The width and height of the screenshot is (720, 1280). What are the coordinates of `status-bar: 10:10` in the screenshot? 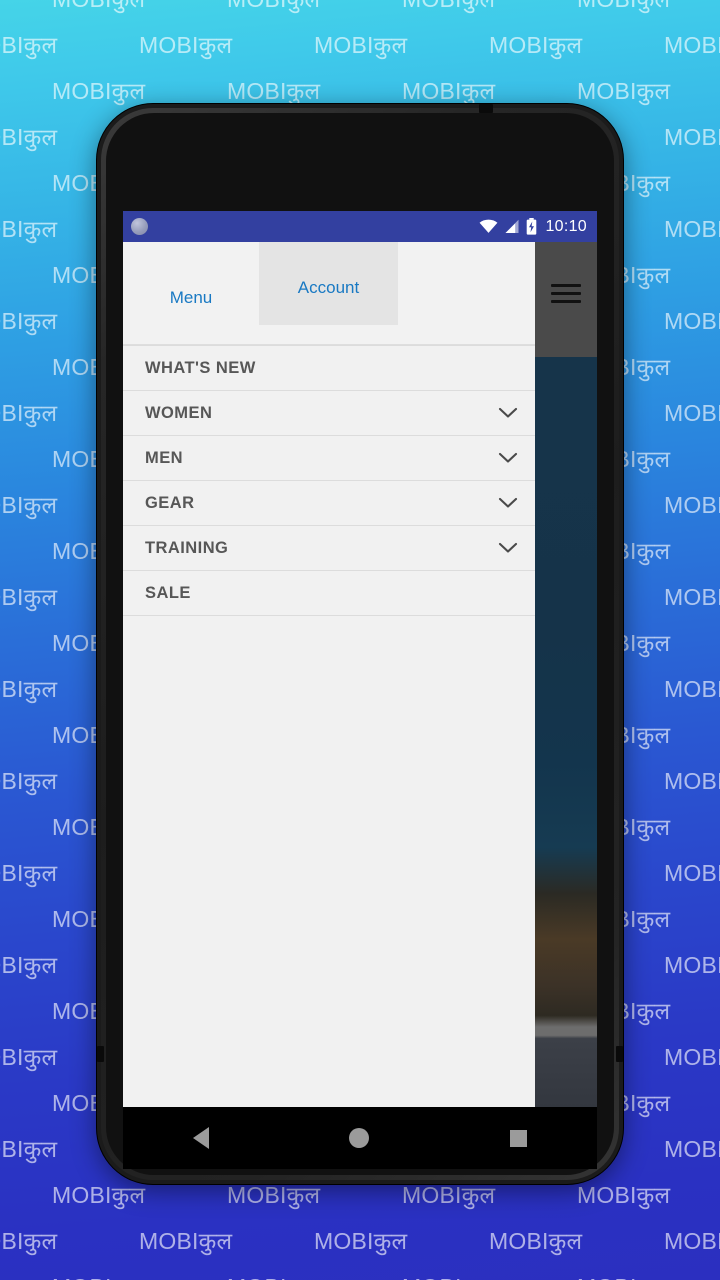 It's located at (360, 226).